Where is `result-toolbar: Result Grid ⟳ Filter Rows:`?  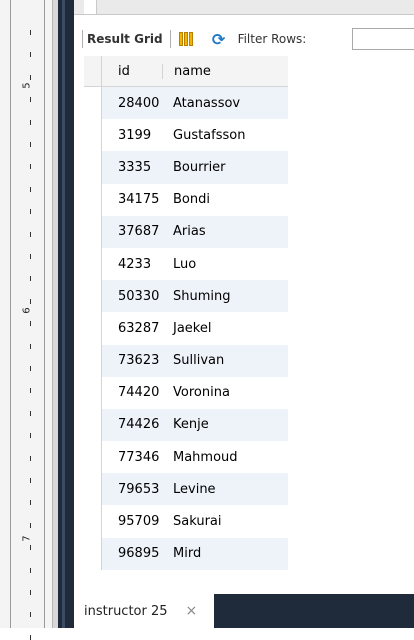 result-toolbar: Result Grid ⟳ Filter Rows: is located at coordinates (244, 39).